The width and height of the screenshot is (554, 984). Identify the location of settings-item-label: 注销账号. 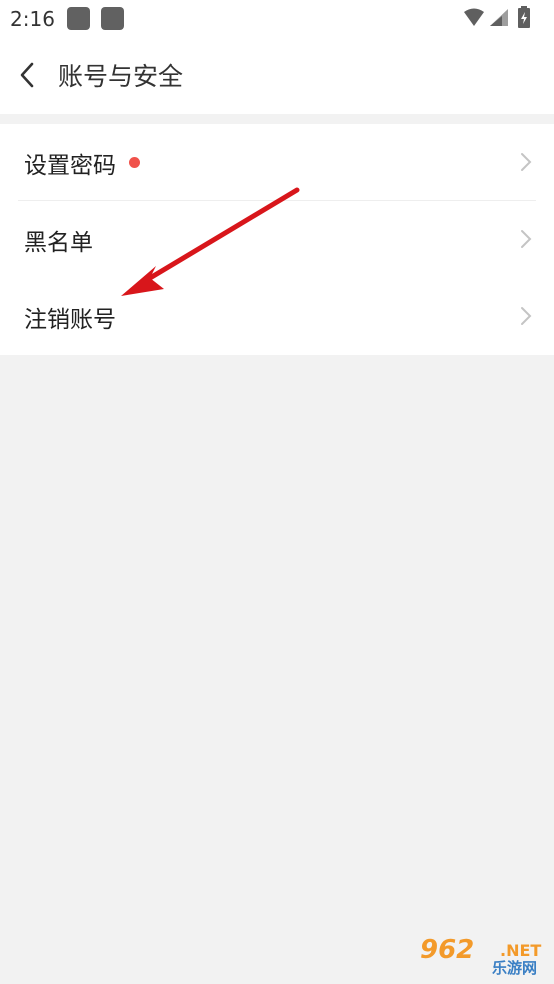
(70, 320).